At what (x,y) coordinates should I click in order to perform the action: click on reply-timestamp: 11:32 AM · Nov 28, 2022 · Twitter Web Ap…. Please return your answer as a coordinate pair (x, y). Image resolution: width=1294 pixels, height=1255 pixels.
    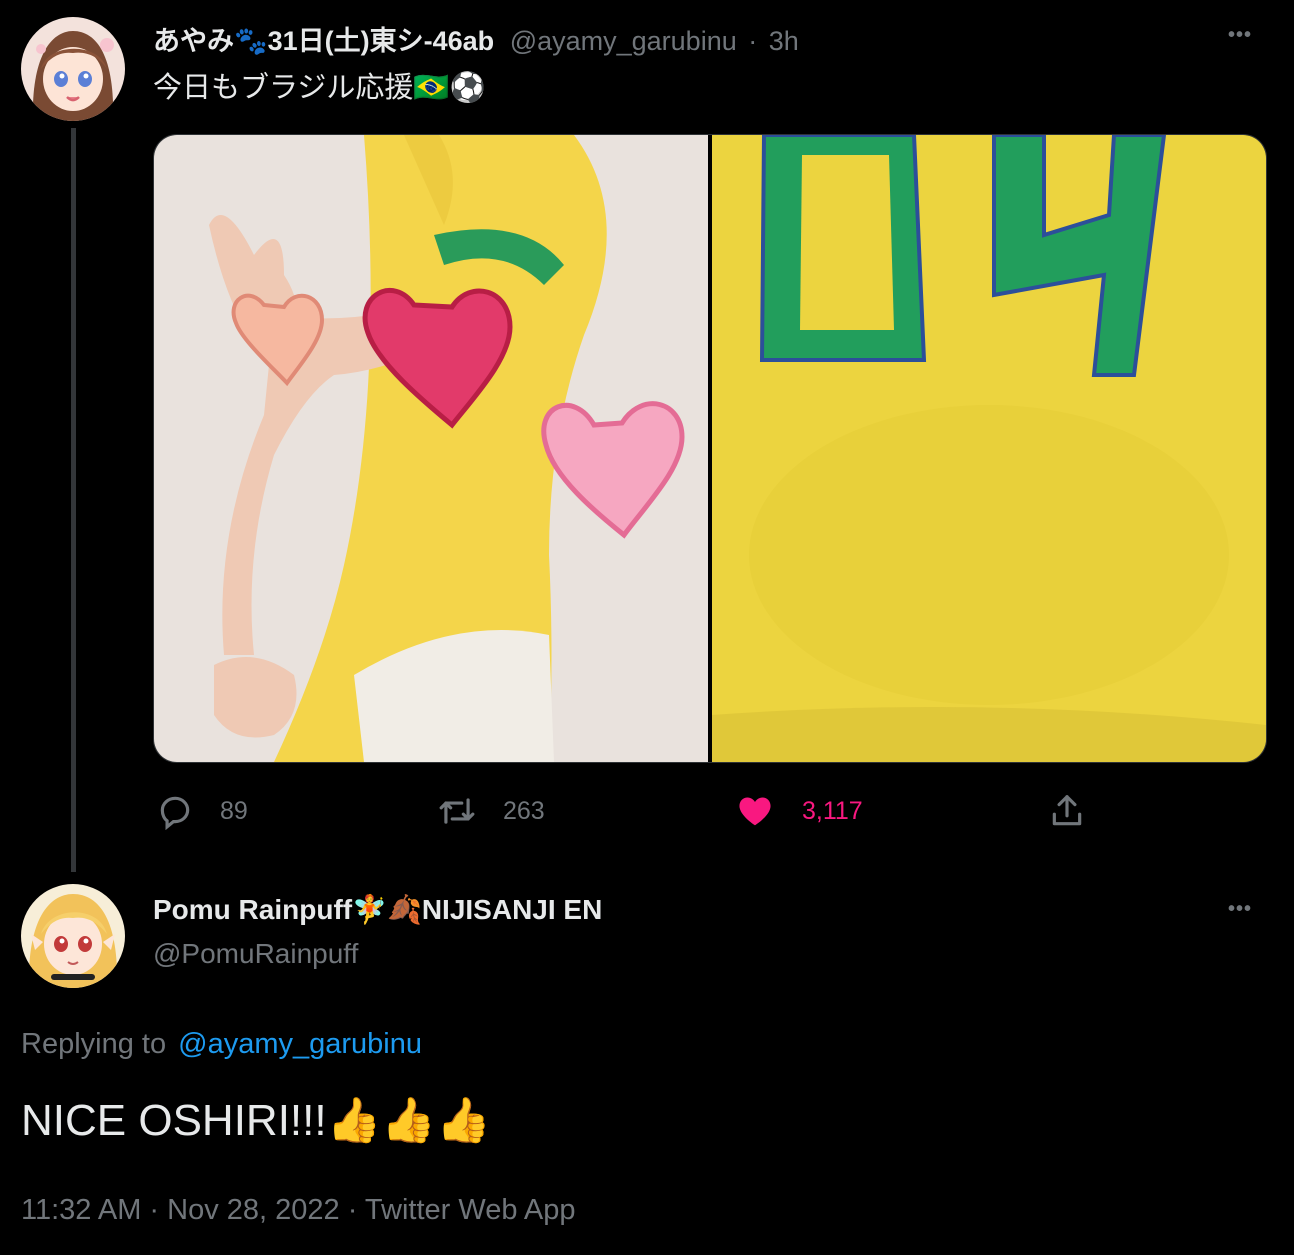
    Looking at the image, I should click on (298, 1210).